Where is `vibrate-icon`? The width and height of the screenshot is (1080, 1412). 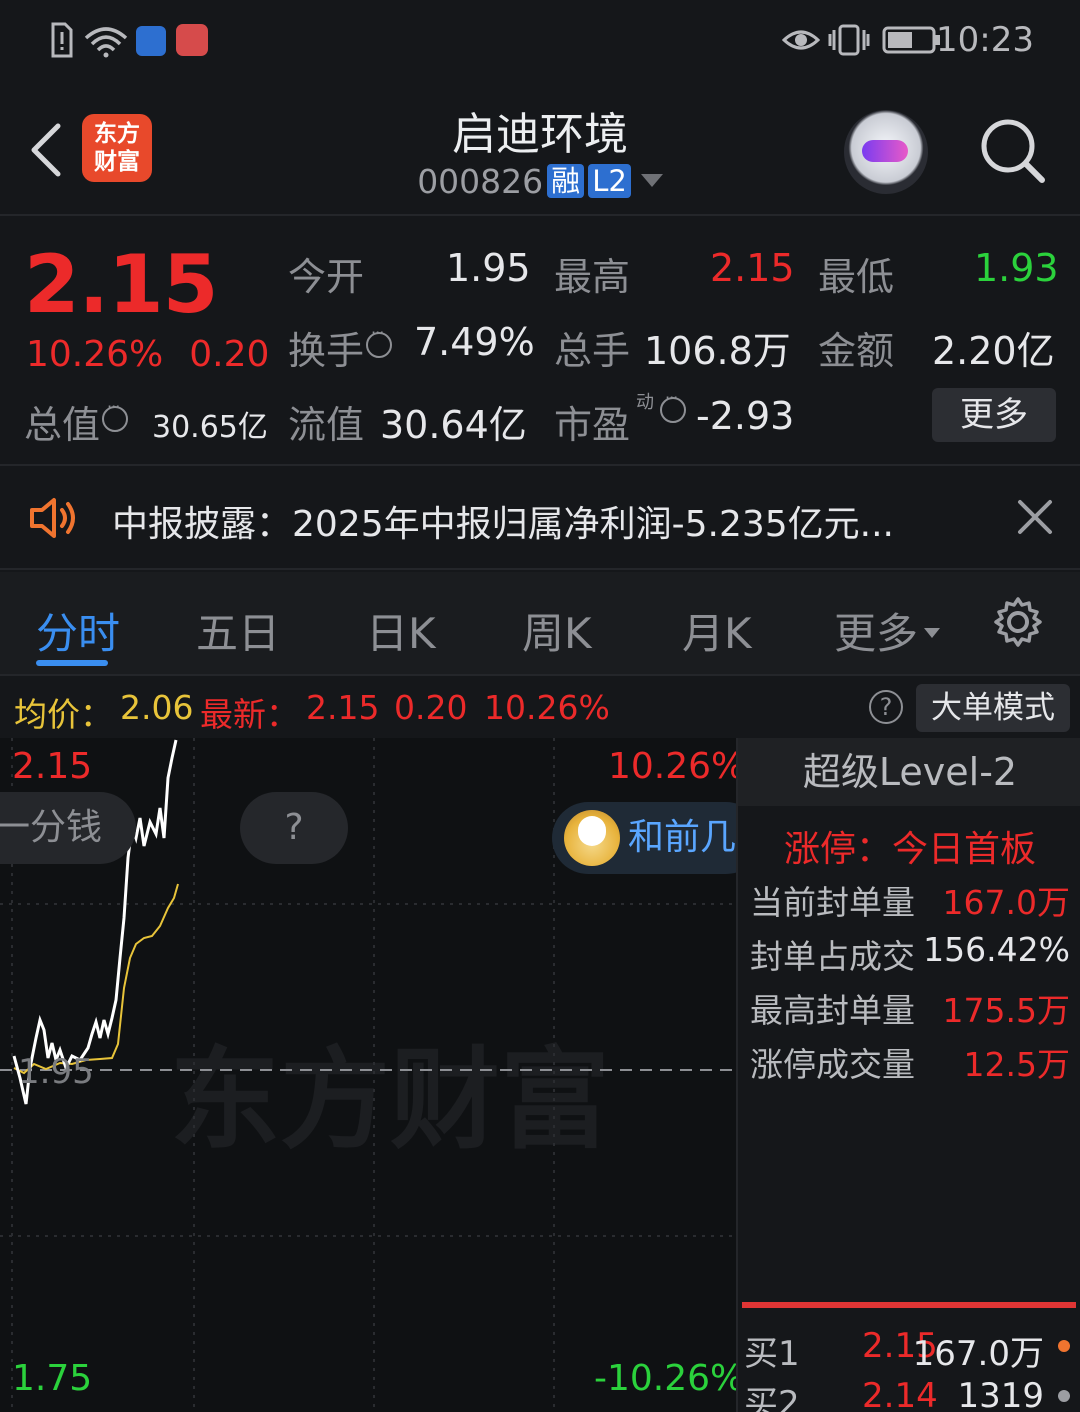 vibrate-icon is located at coordinates (849, 40).